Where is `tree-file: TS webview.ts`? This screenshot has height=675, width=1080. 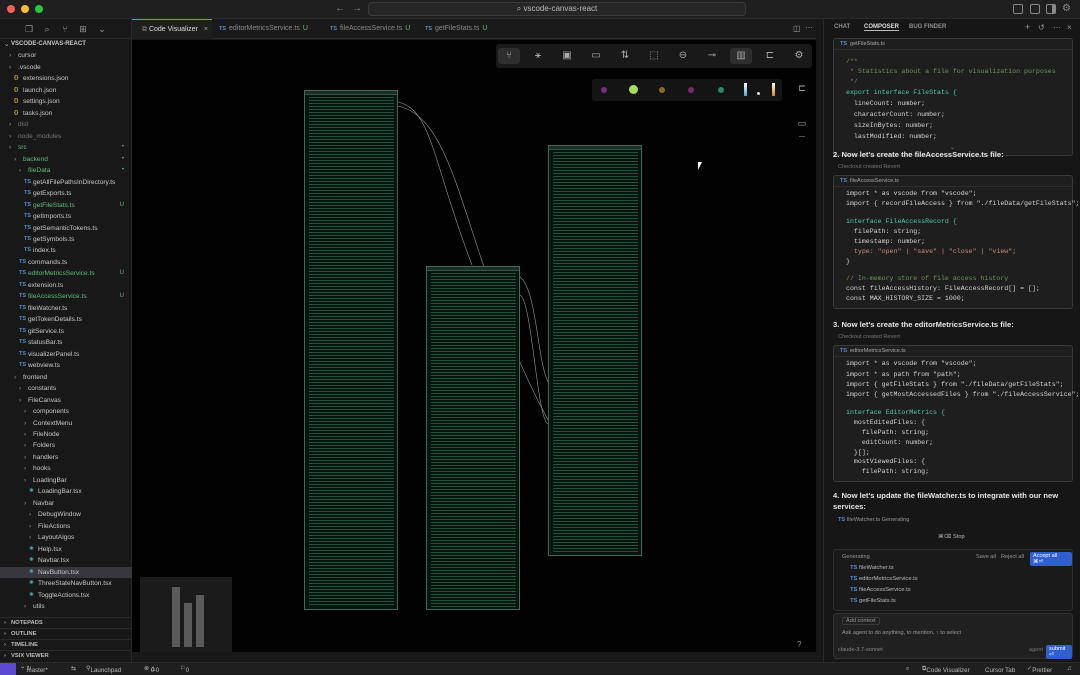 tree-file: TS webview.ts is located at coordinates (66, 365).